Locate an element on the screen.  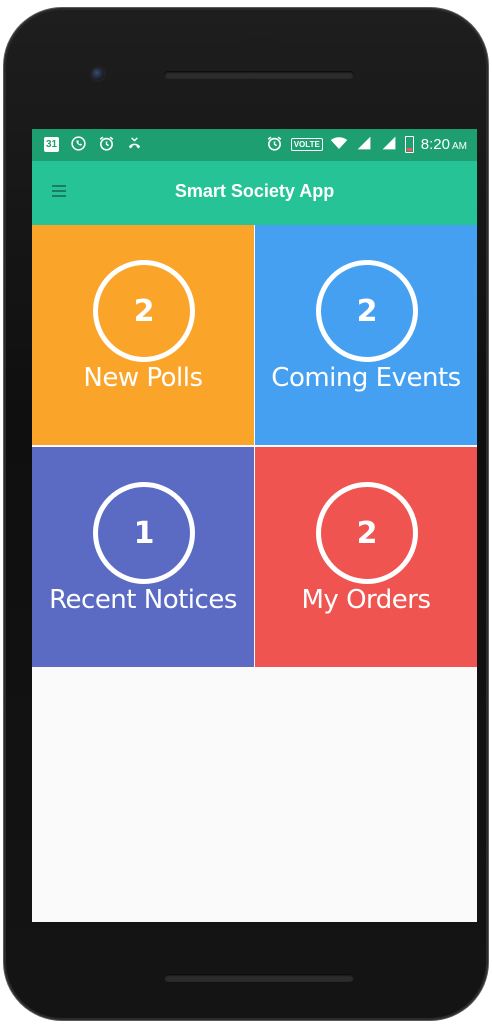
tile-my-orders: 2 My Orders is located at coordinates (366, 557).